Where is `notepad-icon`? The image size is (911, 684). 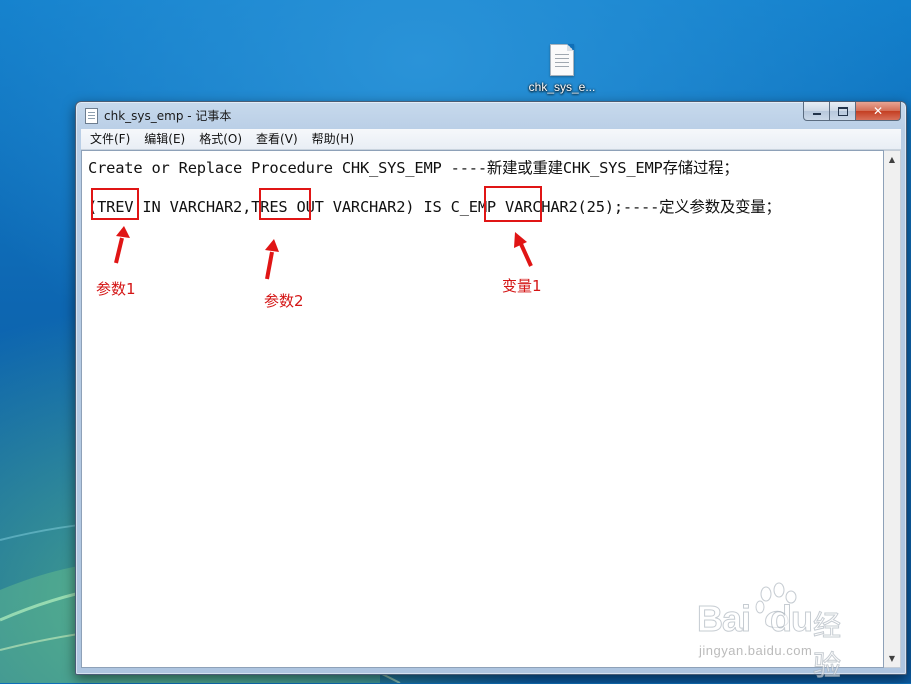 notepad-icon is located at coordinates (91, 116).